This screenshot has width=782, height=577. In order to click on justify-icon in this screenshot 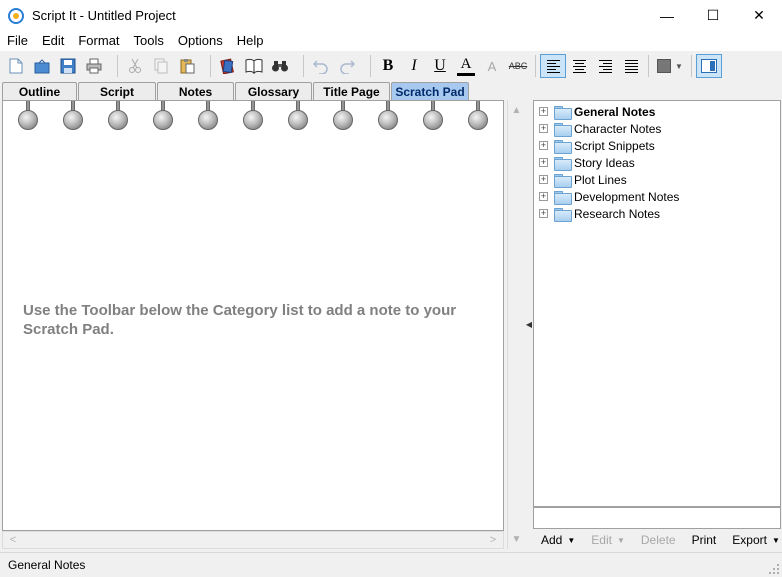, I will do `click(631, 66)`.